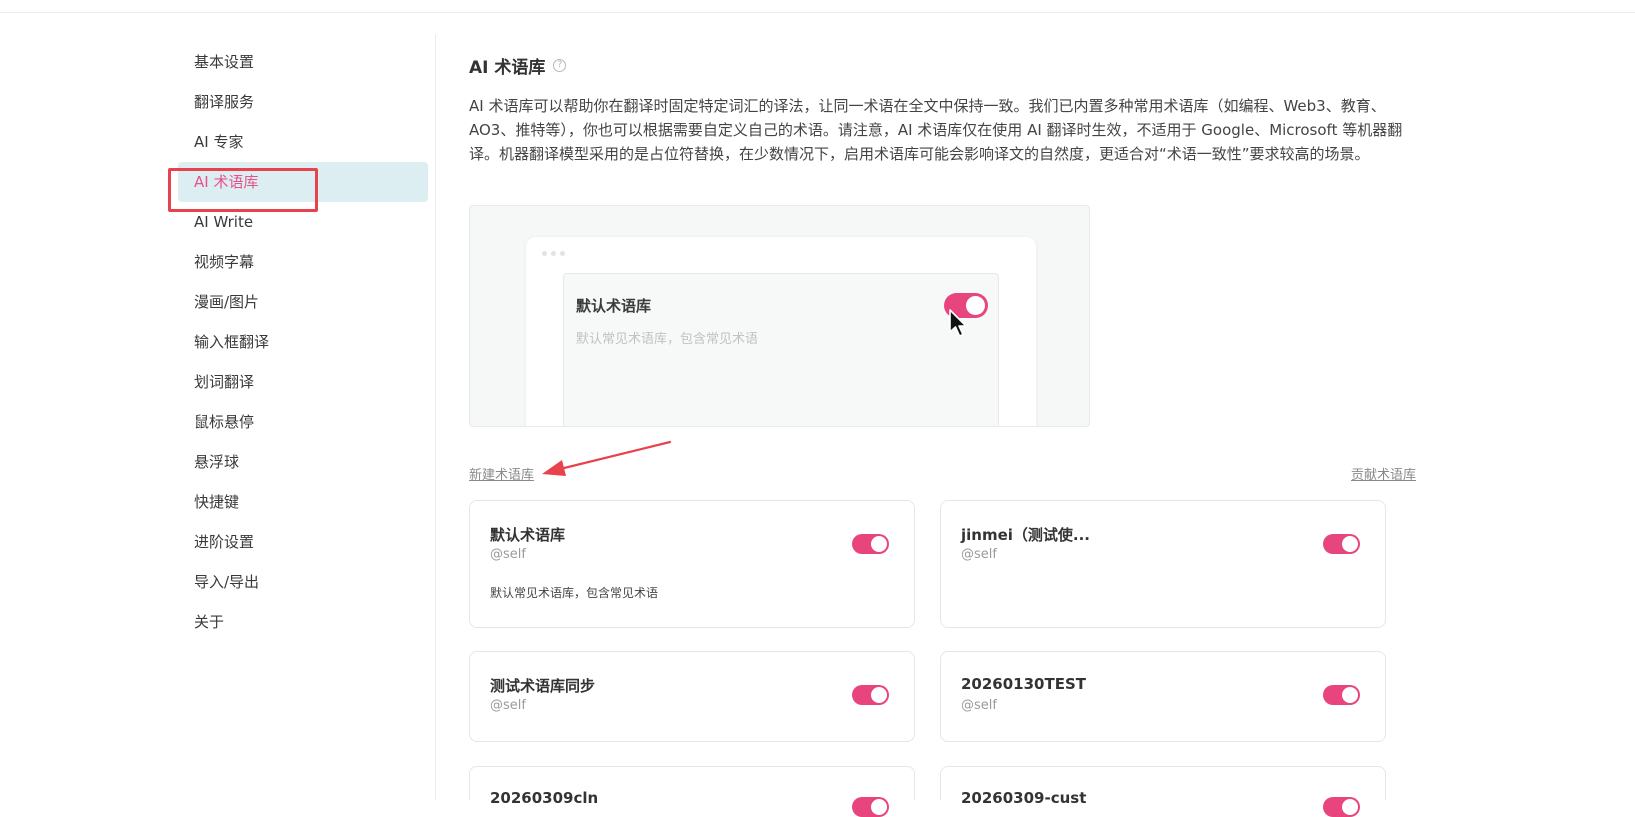 The image size is (1635, 817). Describe the element at coordinates (1024, 684) in the screenshot. I see `glossary-card-name: 20260130TEST` at that location.